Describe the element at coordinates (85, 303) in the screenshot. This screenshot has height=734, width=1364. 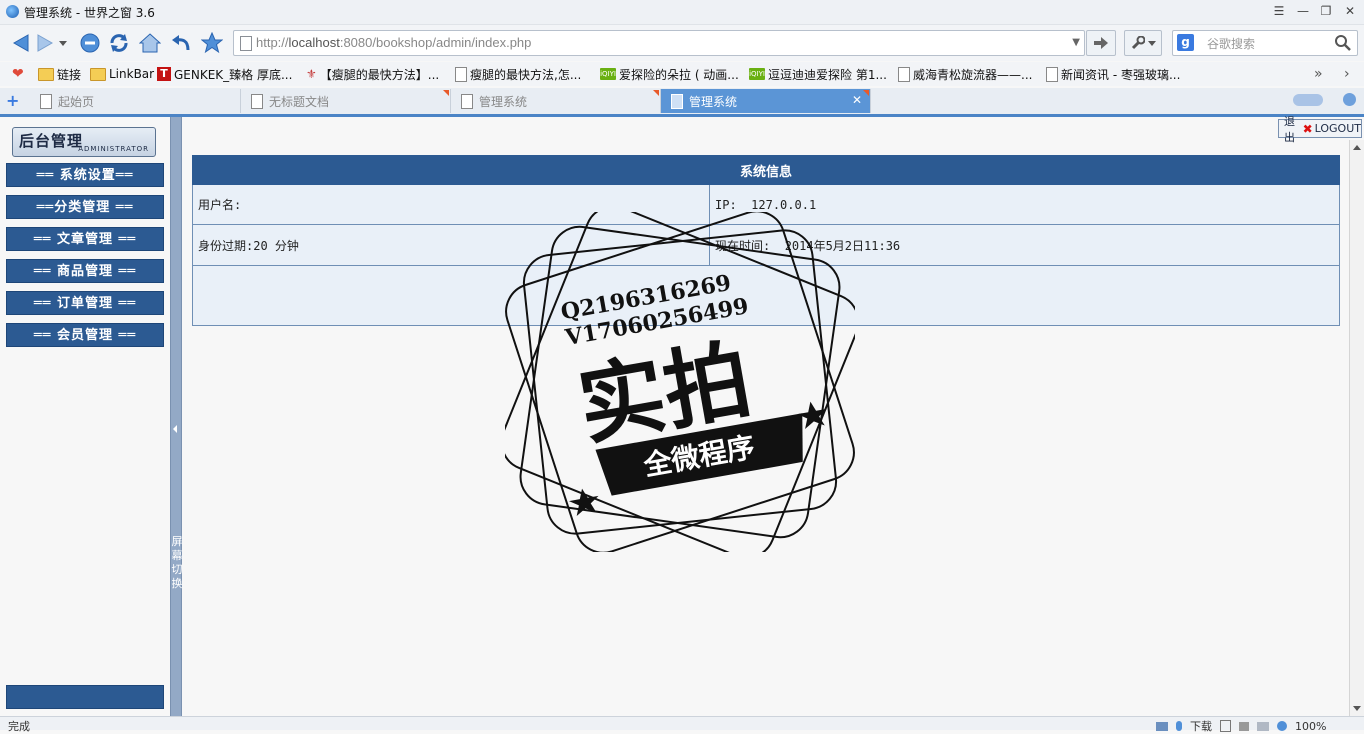
I see `menu-order-management: ══ 订单管理 ══` at that location.